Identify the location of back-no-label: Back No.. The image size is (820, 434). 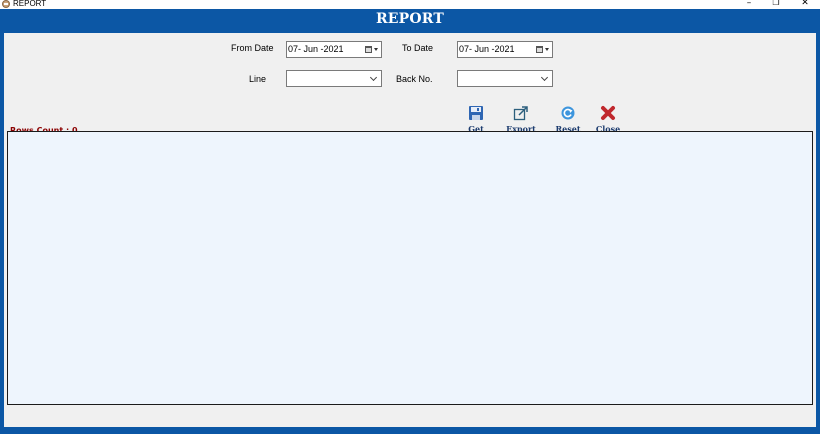
(414, 79).